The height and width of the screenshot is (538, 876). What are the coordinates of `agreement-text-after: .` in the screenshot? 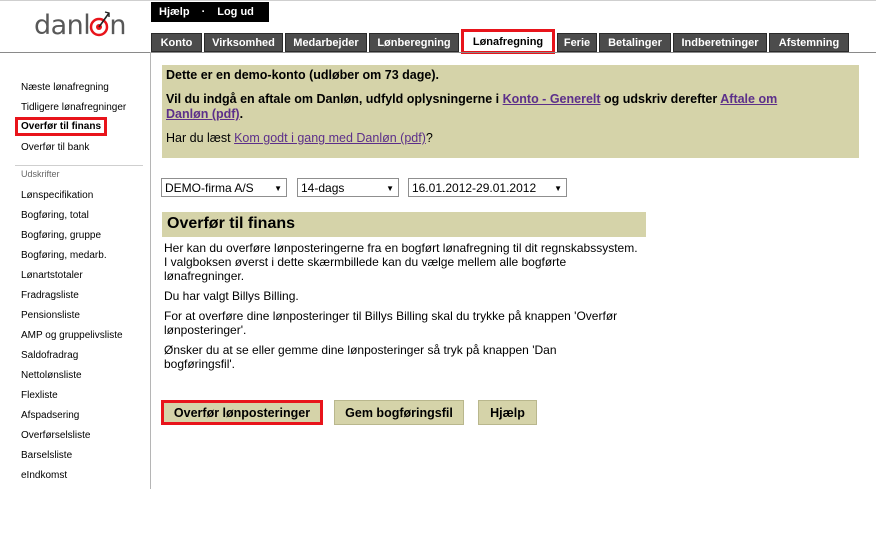 It's located at (241, 114).